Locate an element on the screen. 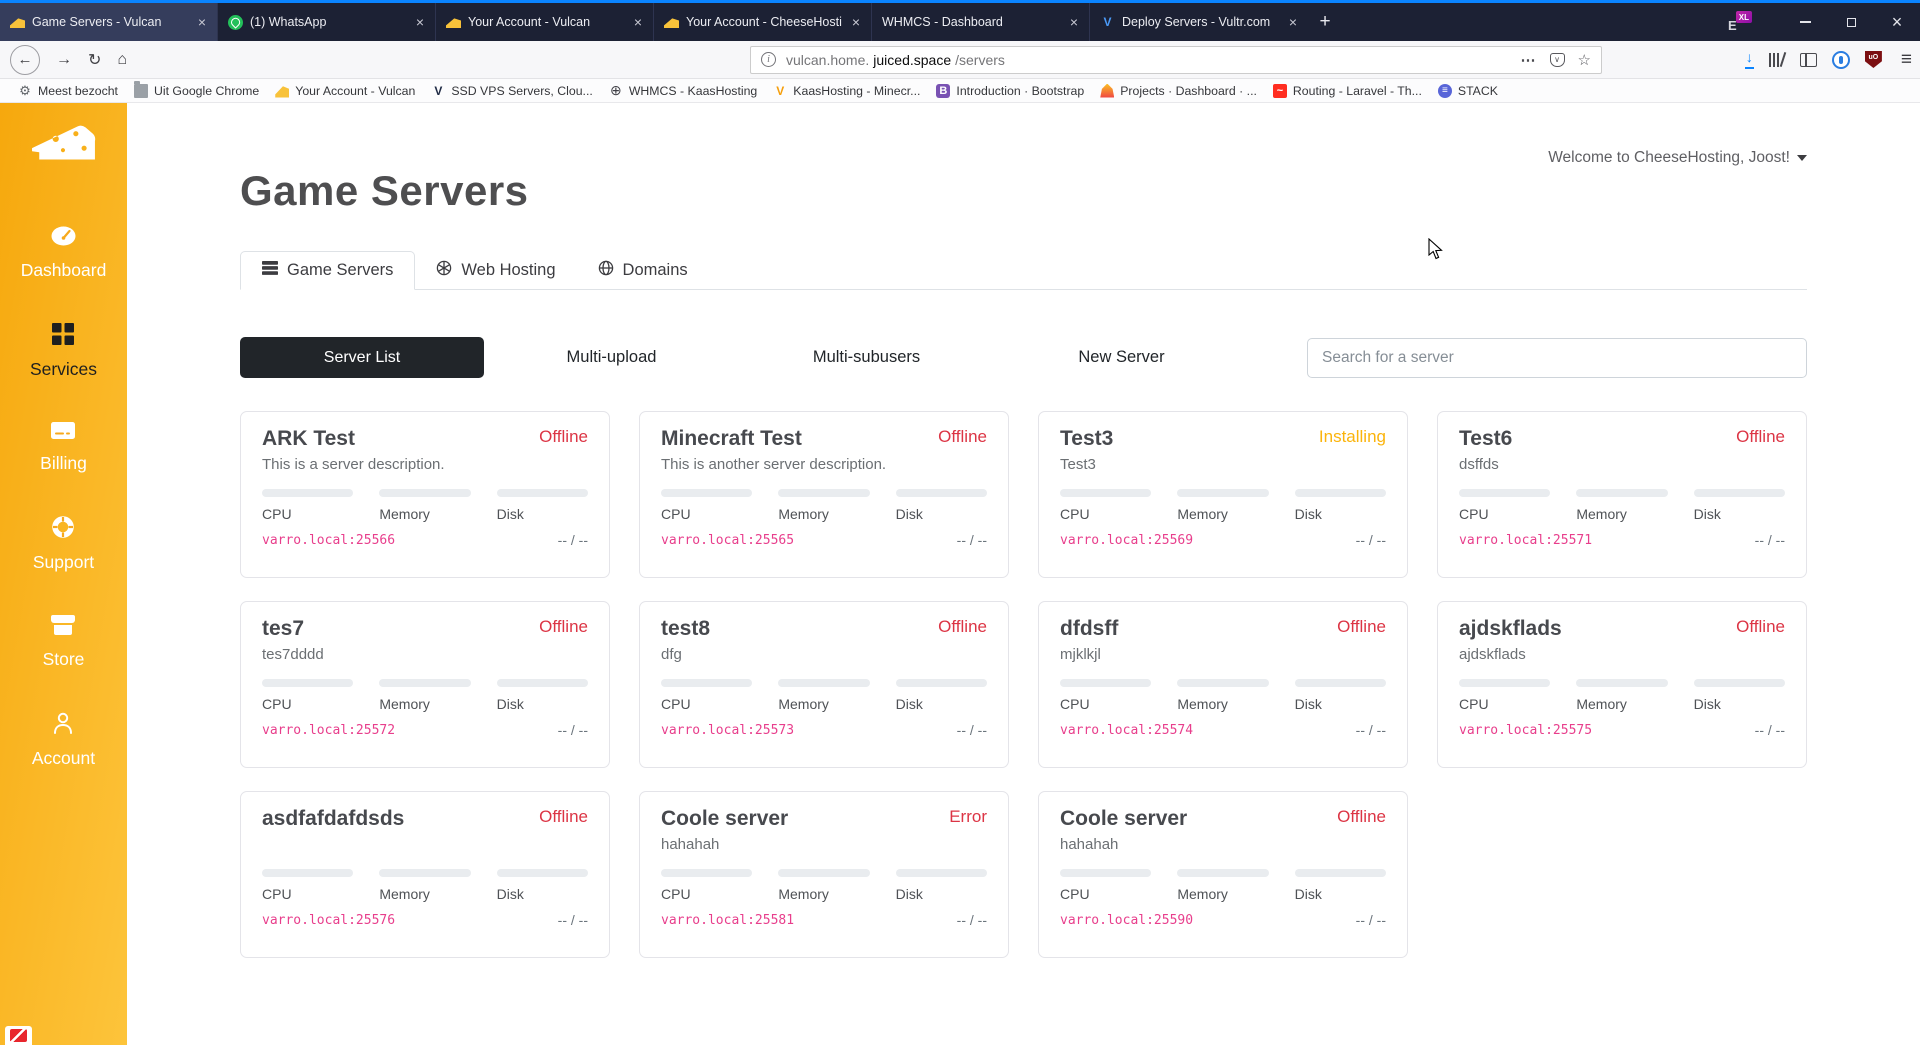 This screenshot has width=1920, height=1048. server-address: varro.local:25566 is located at coordinates (328, 540).